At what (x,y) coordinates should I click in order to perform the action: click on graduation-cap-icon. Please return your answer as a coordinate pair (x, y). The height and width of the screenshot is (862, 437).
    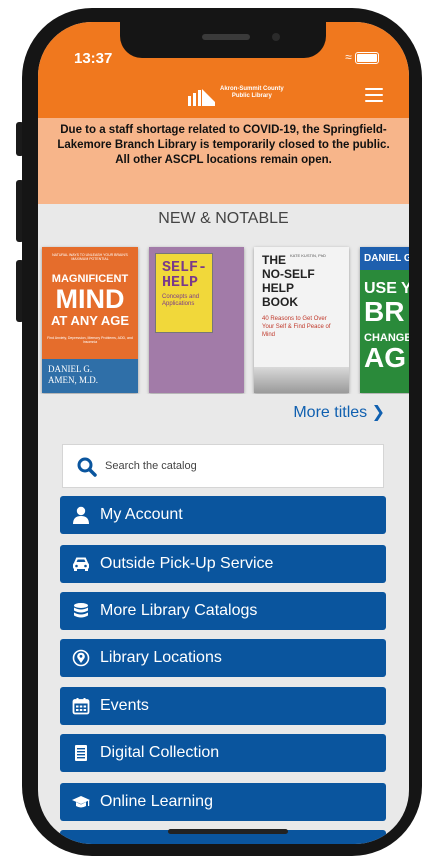
    Looking at the image, I should click on (81, 802).